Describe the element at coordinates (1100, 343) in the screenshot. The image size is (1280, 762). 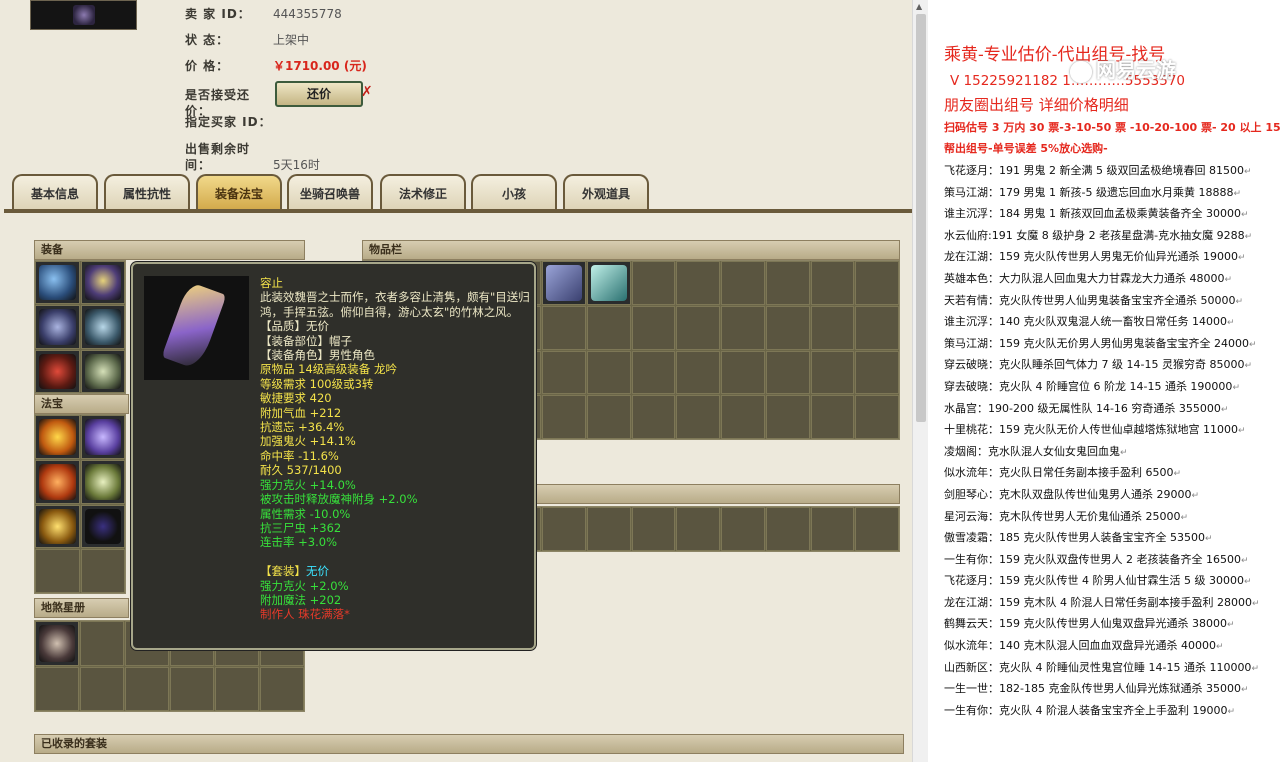
I see `list-item: 策马江湖：159 克火队无价男人男仙男鬼装备宝宝齐全 24000↵` at that location.